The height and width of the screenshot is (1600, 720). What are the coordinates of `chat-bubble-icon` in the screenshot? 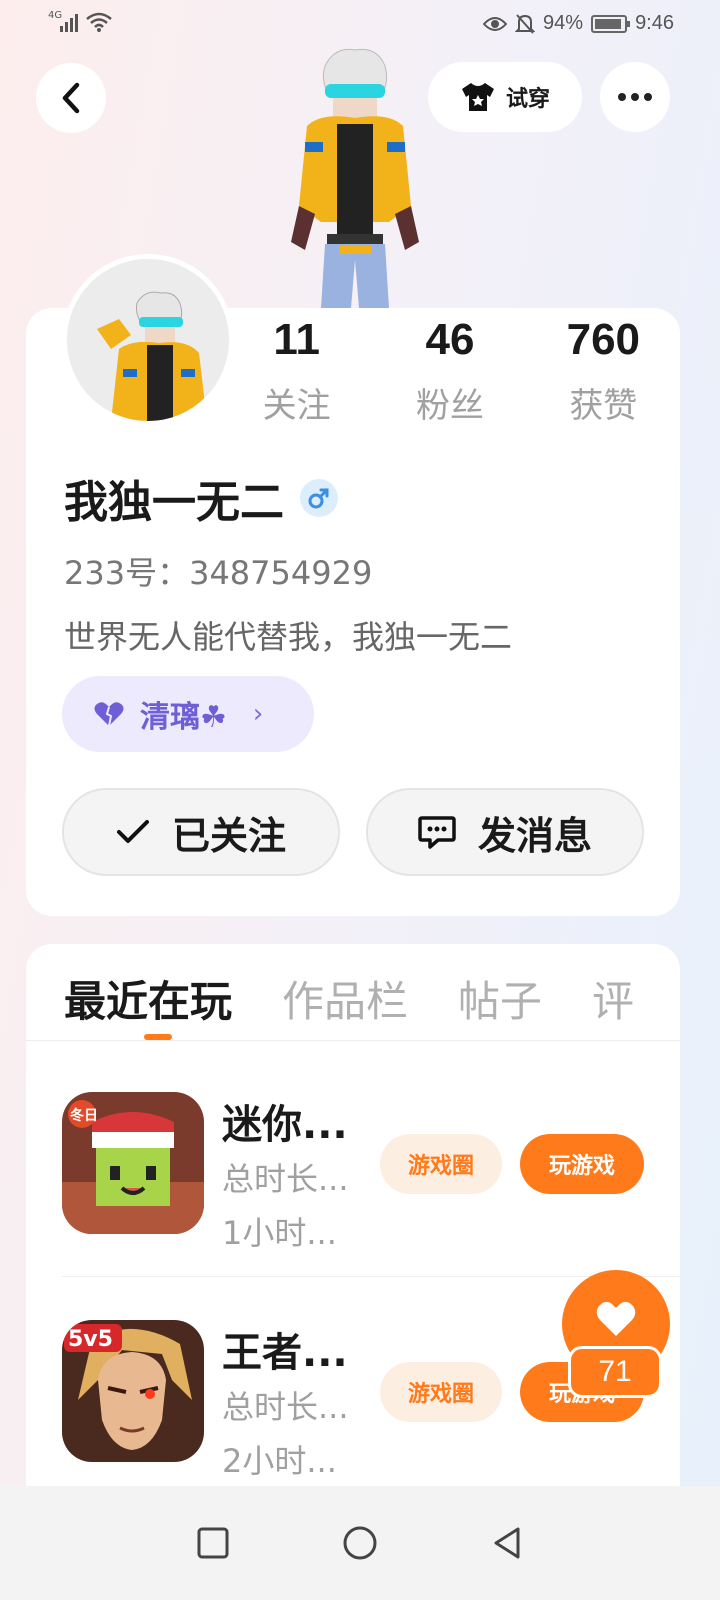 It's located at (437, 832).